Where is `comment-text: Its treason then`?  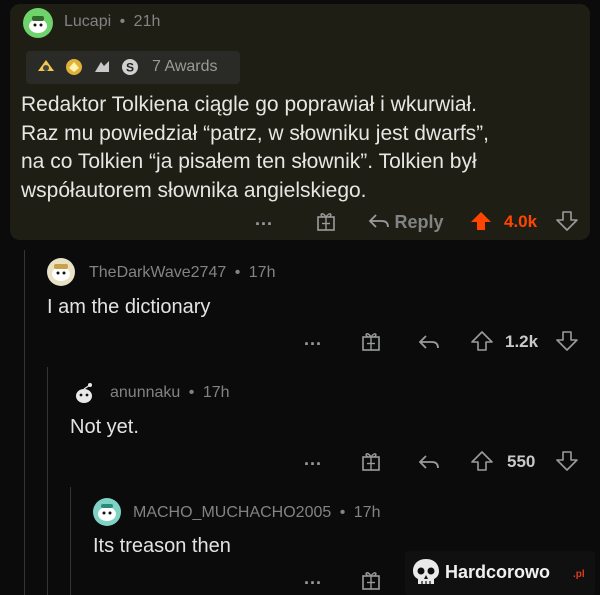
comment-text: Its treason then is located at coordinates (162, 546).